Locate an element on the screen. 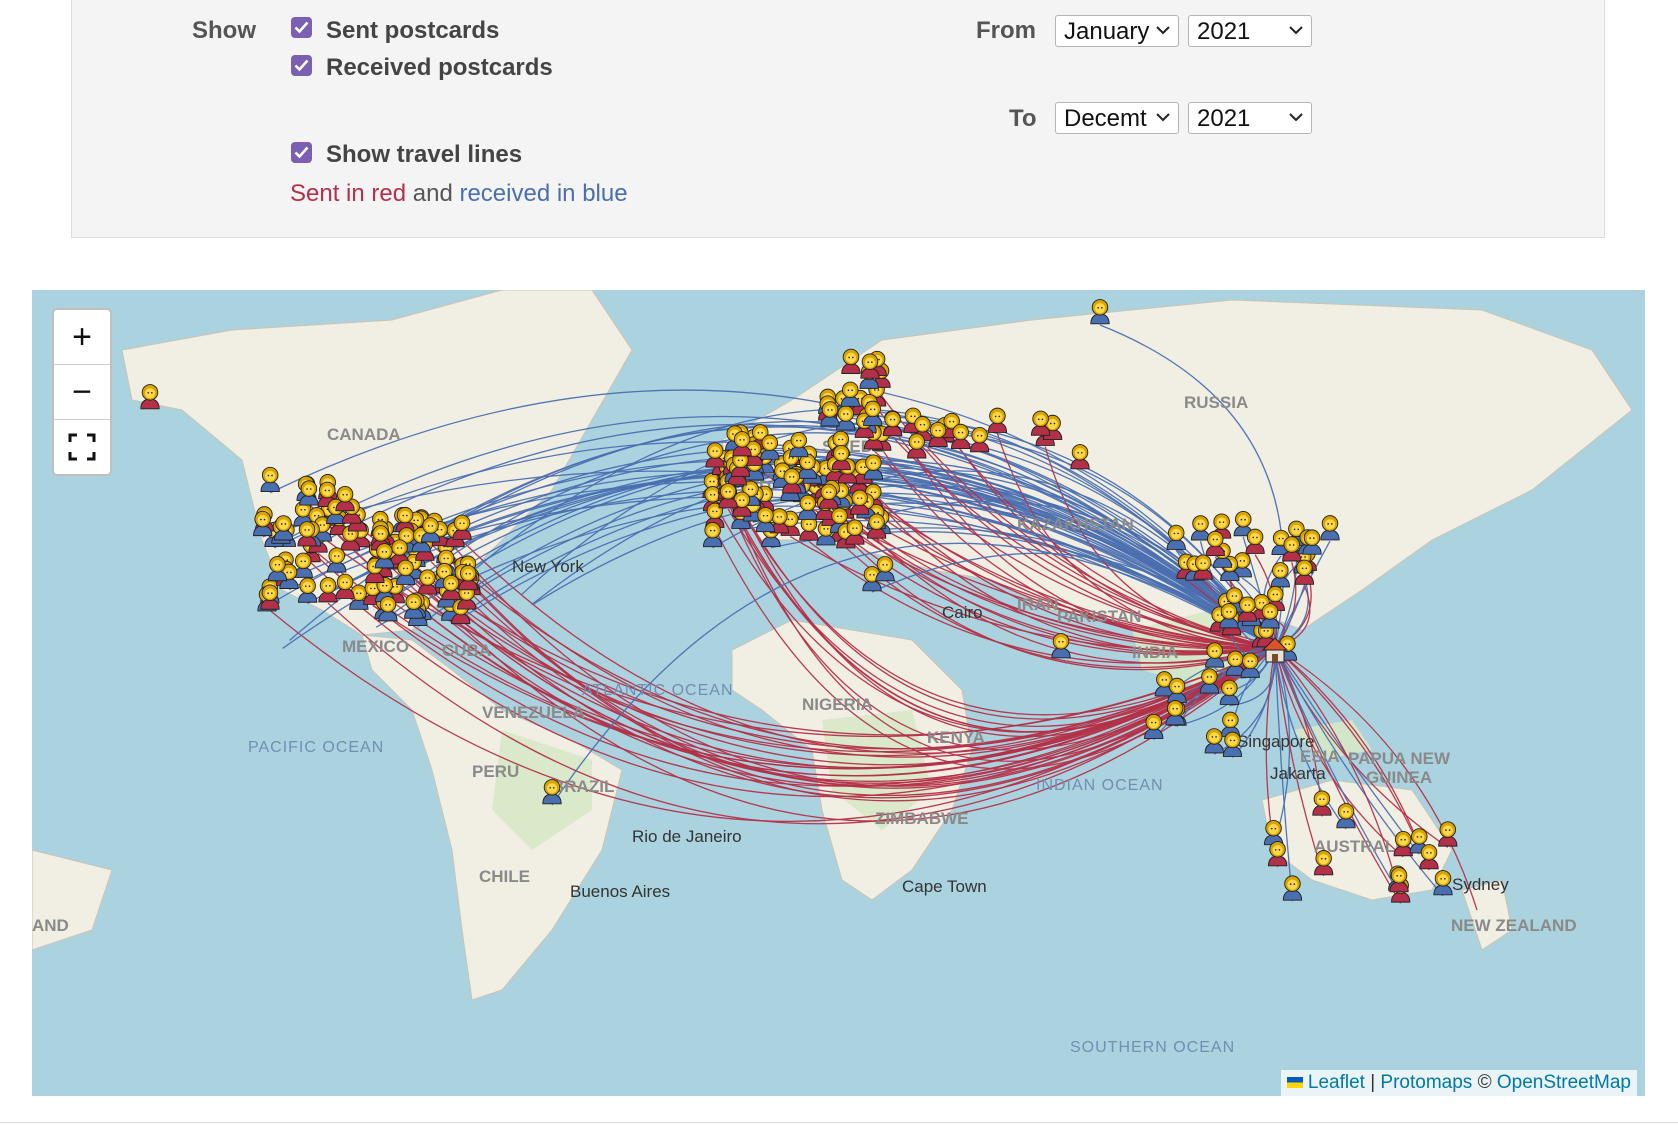  received-postcards-checkbox is located at coordinates (301, 65).